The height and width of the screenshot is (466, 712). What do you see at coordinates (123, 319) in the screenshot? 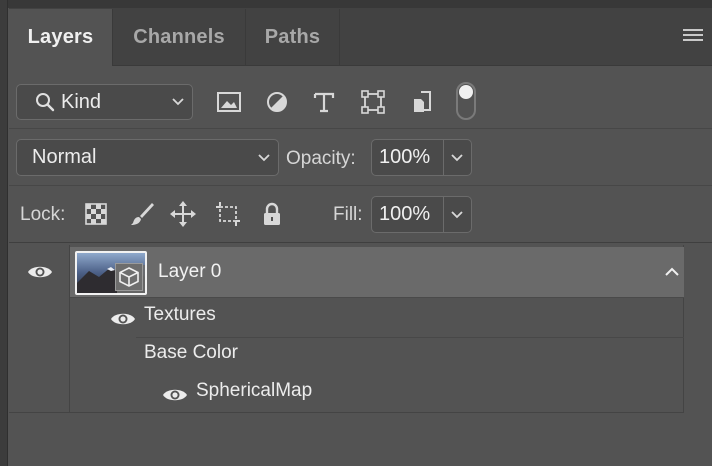
I see `textures-visibility-eye-icon` at bounding box center [123, 319].